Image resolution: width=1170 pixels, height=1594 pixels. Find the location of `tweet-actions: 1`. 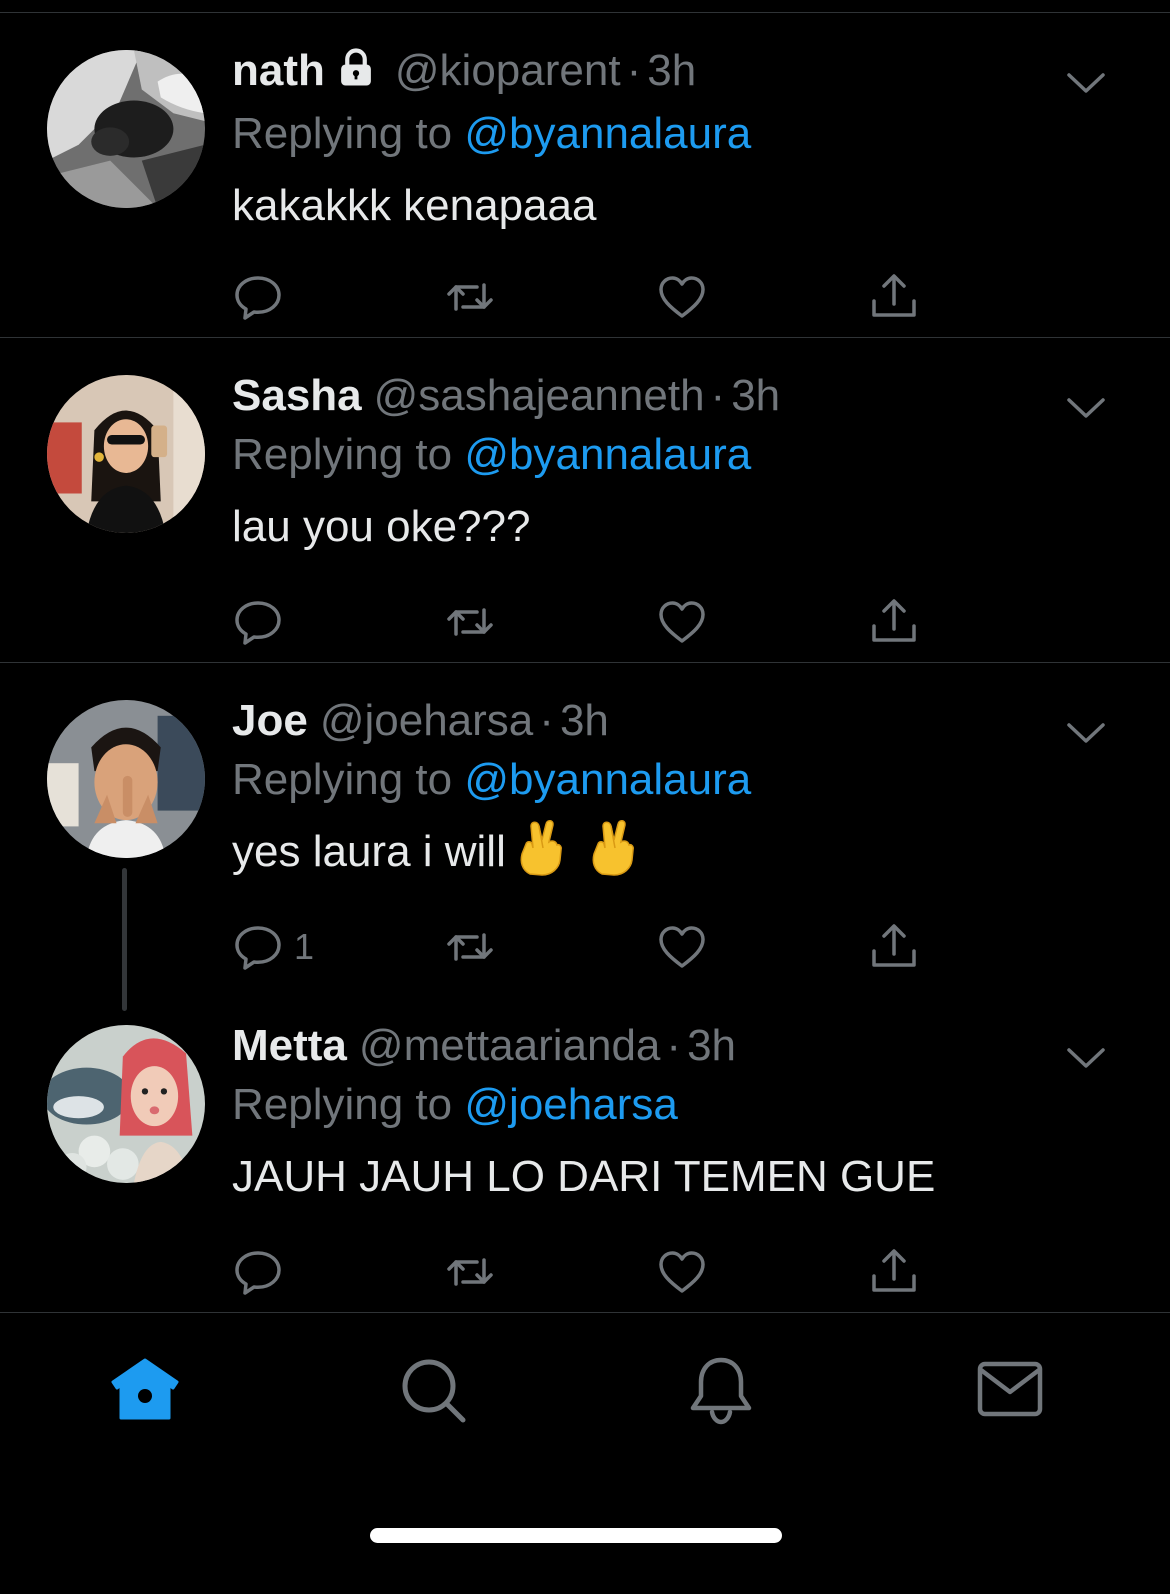

tweet-actions: 1 is located at coordinates (592, 947).